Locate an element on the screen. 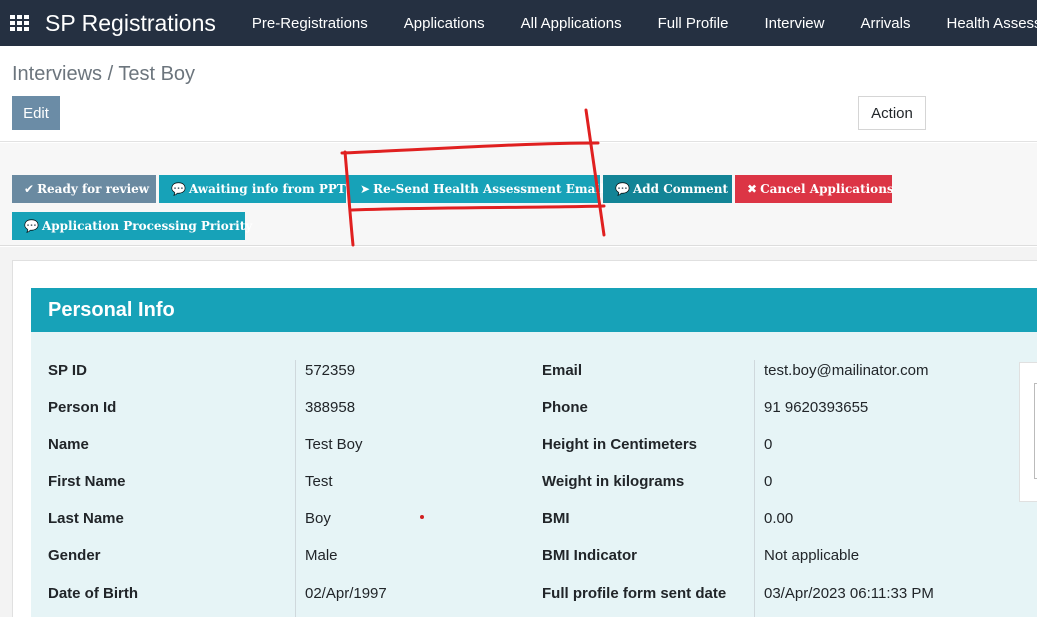 Image resolution: width=1037 pixels, height=617 pixels. field-value-profile-sent-date: 03/Apr/2023 06:11:33 PM is located at coordinates (849, 593).